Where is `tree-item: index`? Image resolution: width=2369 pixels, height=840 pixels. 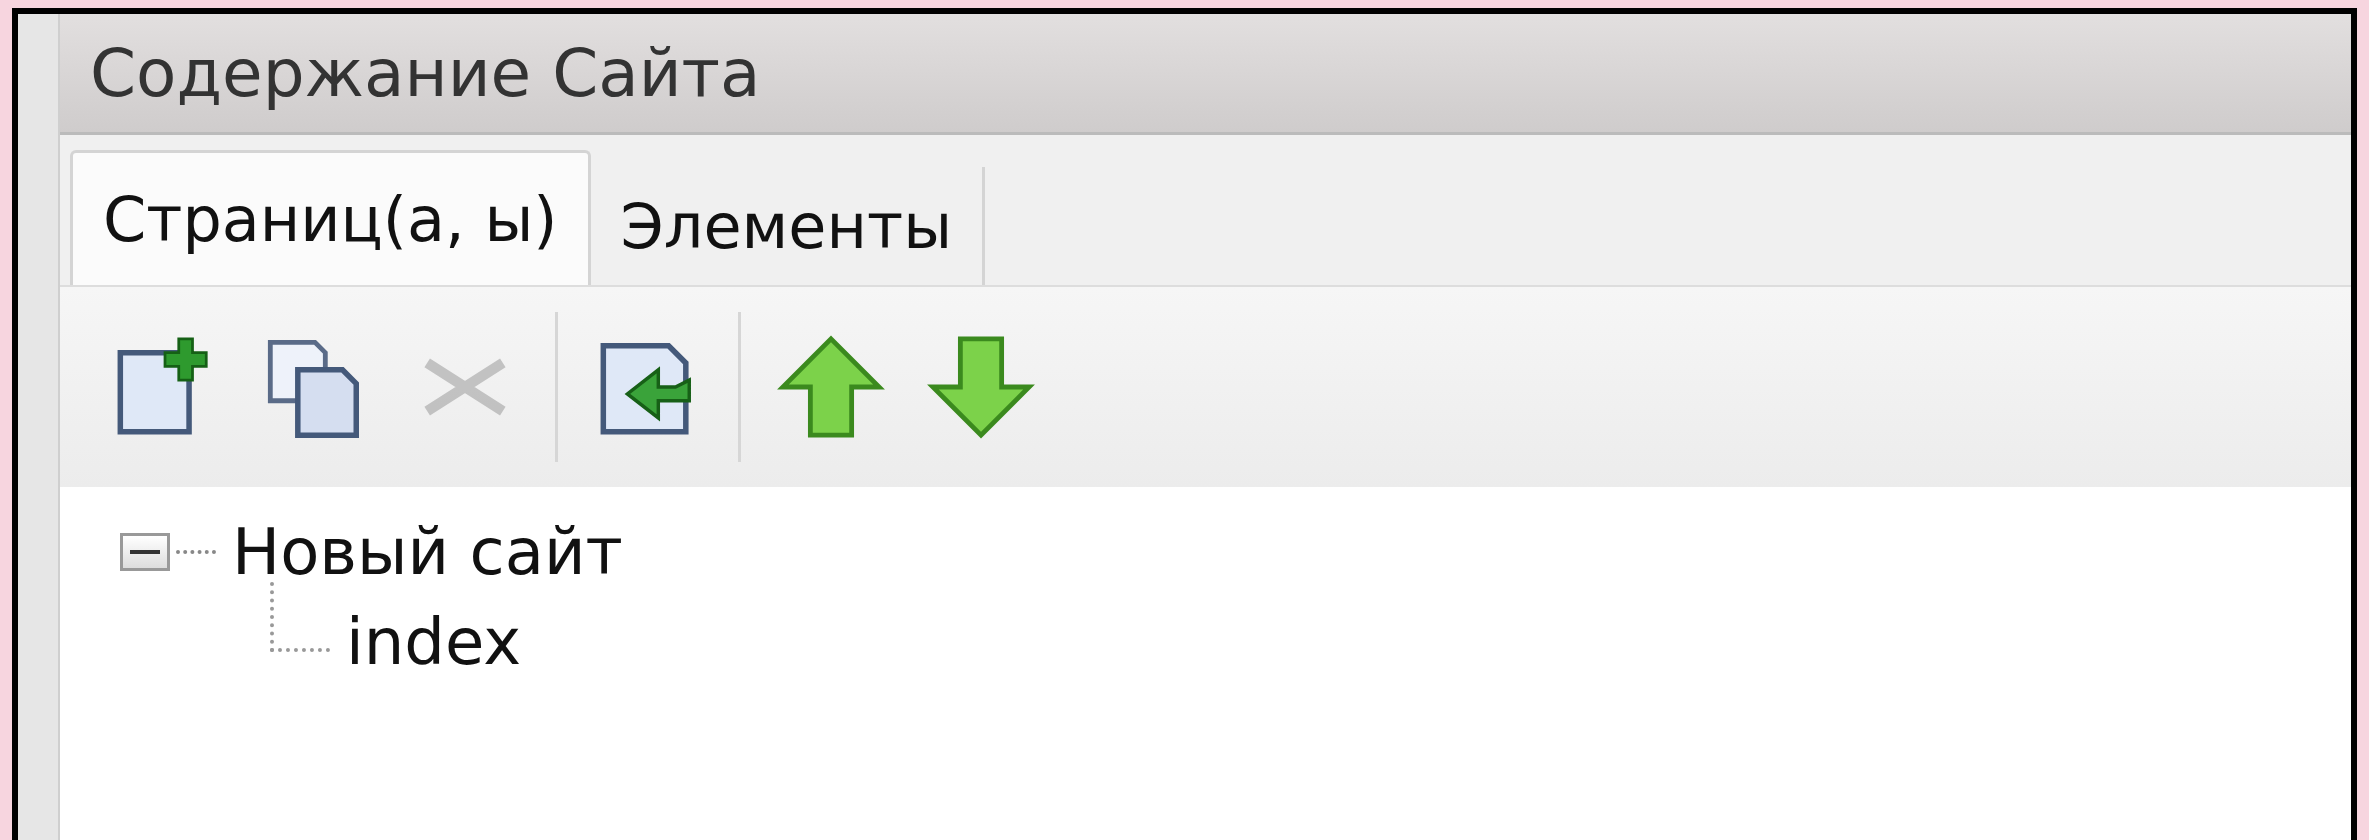 tree-item: index is located at coordinates (434, 642).